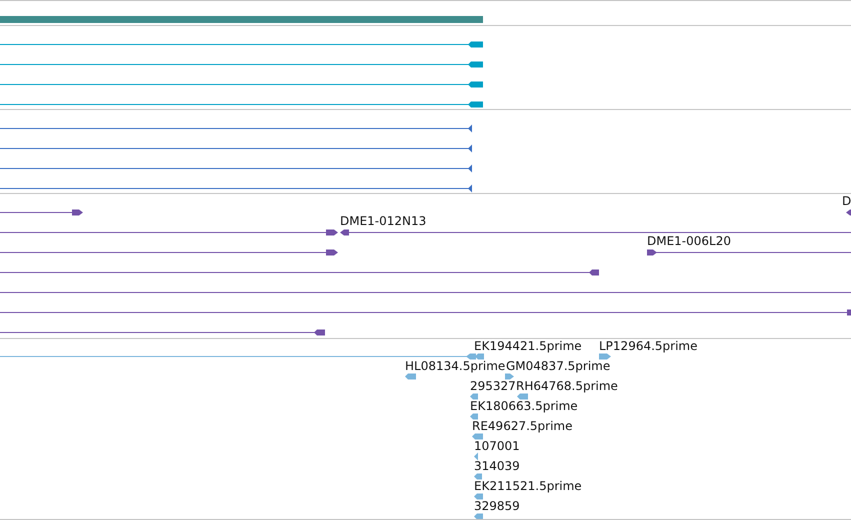 This screenshot has width=851, height=520. I want to click on feature-label: RH64768.5prime, so click(567, 386).